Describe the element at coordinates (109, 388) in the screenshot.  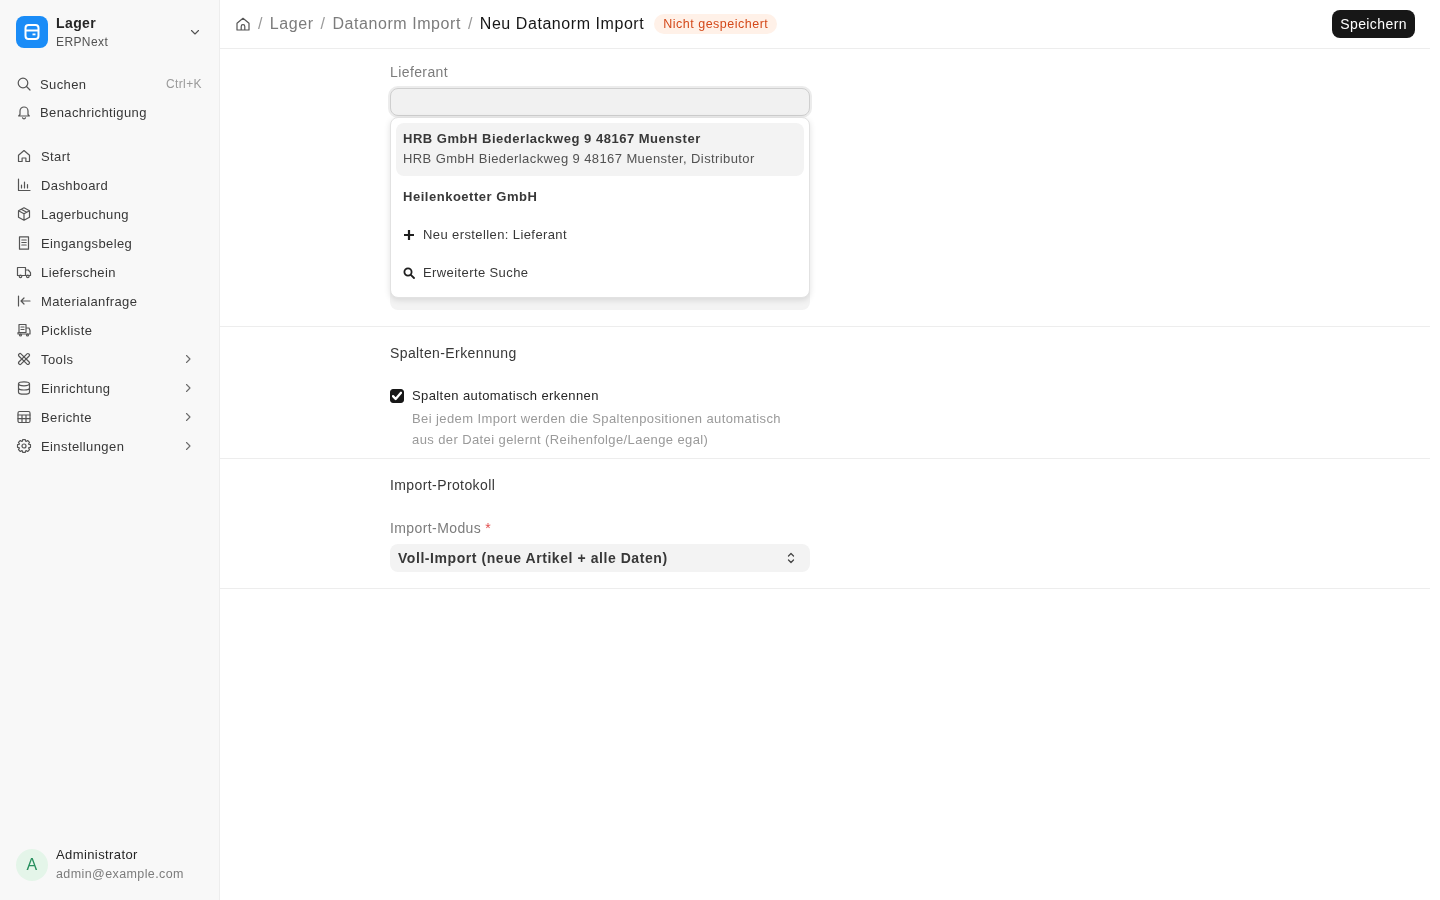
I see `sidebar-item: Einrichtung` at that location.